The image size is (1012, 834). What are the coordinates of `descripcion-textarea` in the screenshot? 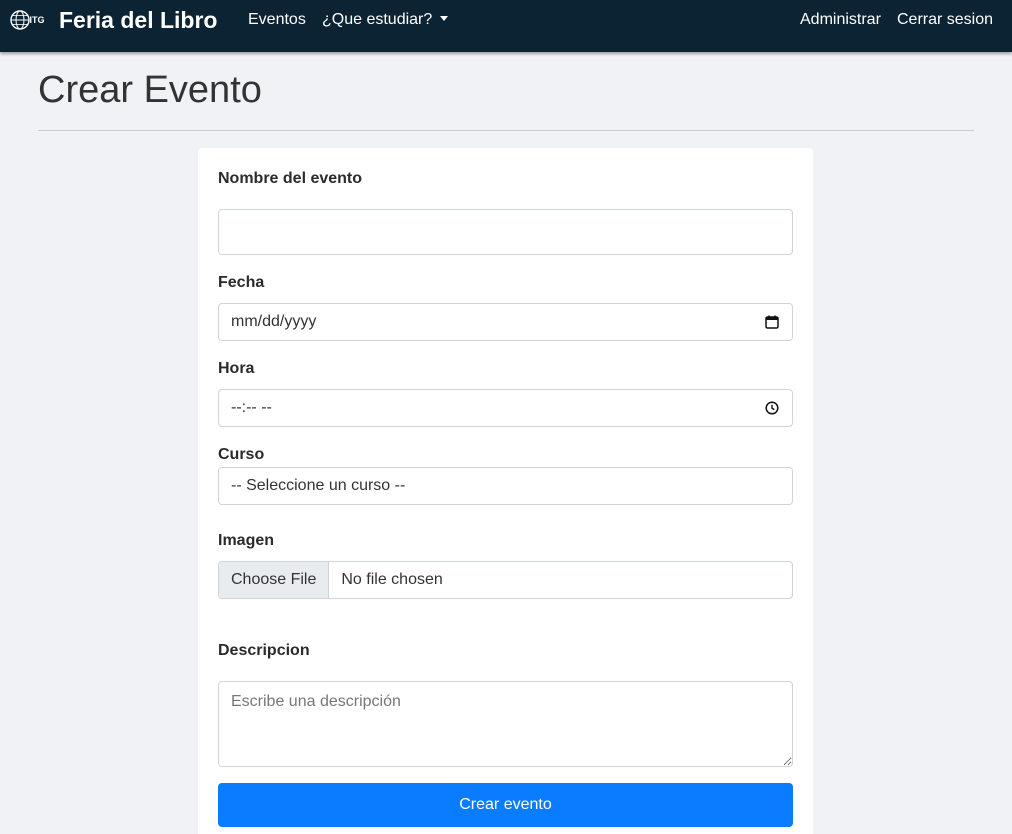 It's located at (505, 724).